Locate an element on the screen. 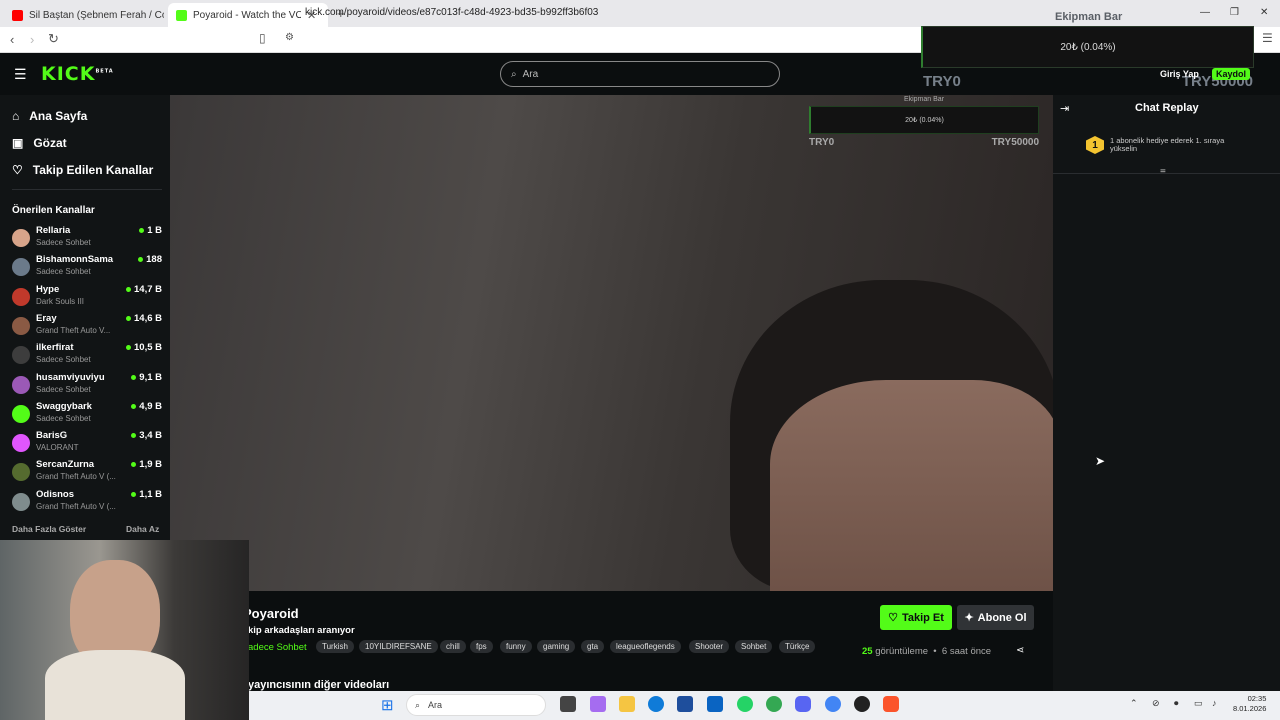  sidebar-channel: ilkerfirat Sadece Sohbet 10,5 B is located at coordinates (87, 356).